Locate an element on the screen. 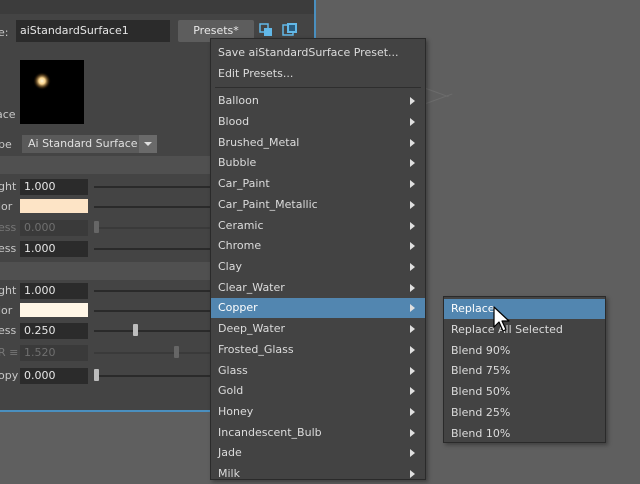 The image size is (640, 484). preset-item-clay: Clay is located at coordinates (318, 267).